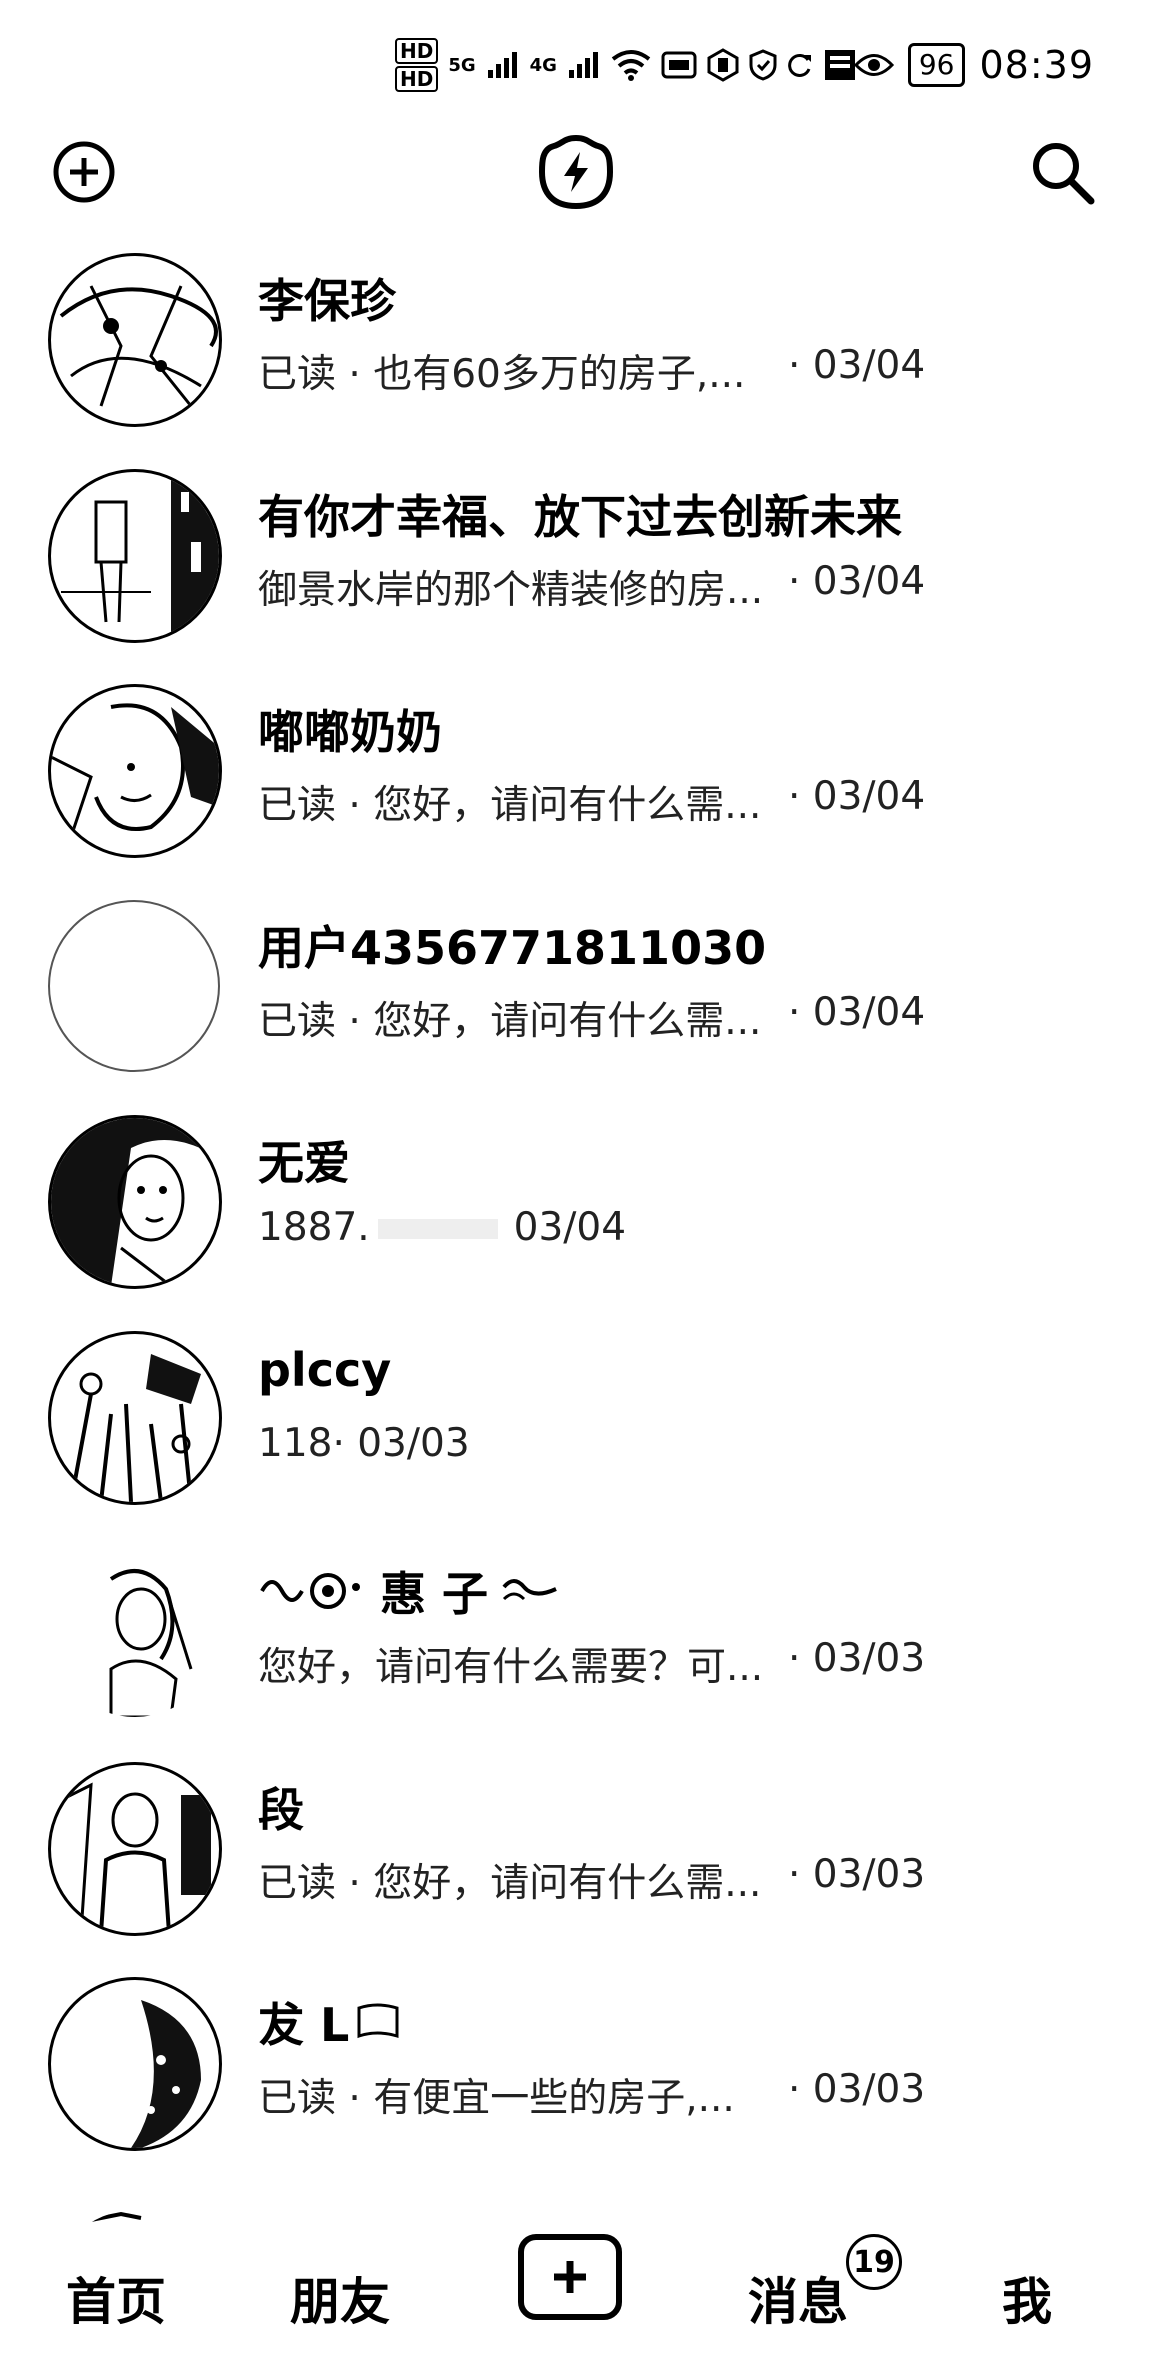  I want to click on flash-button, so click(576, 172).